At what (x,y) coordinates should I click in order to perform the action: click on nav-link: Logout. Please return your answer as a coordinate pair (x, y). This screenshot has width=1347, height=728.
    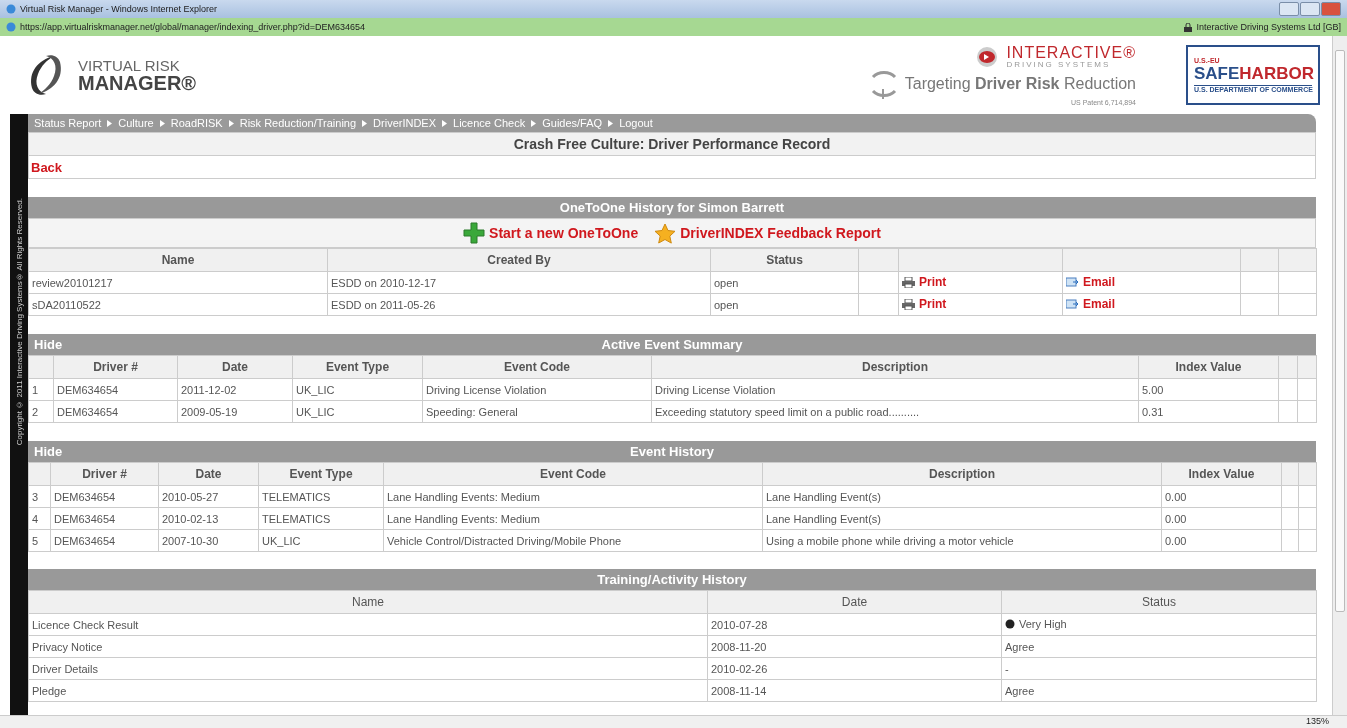
    Looking at the image, I should click on (636, 123).